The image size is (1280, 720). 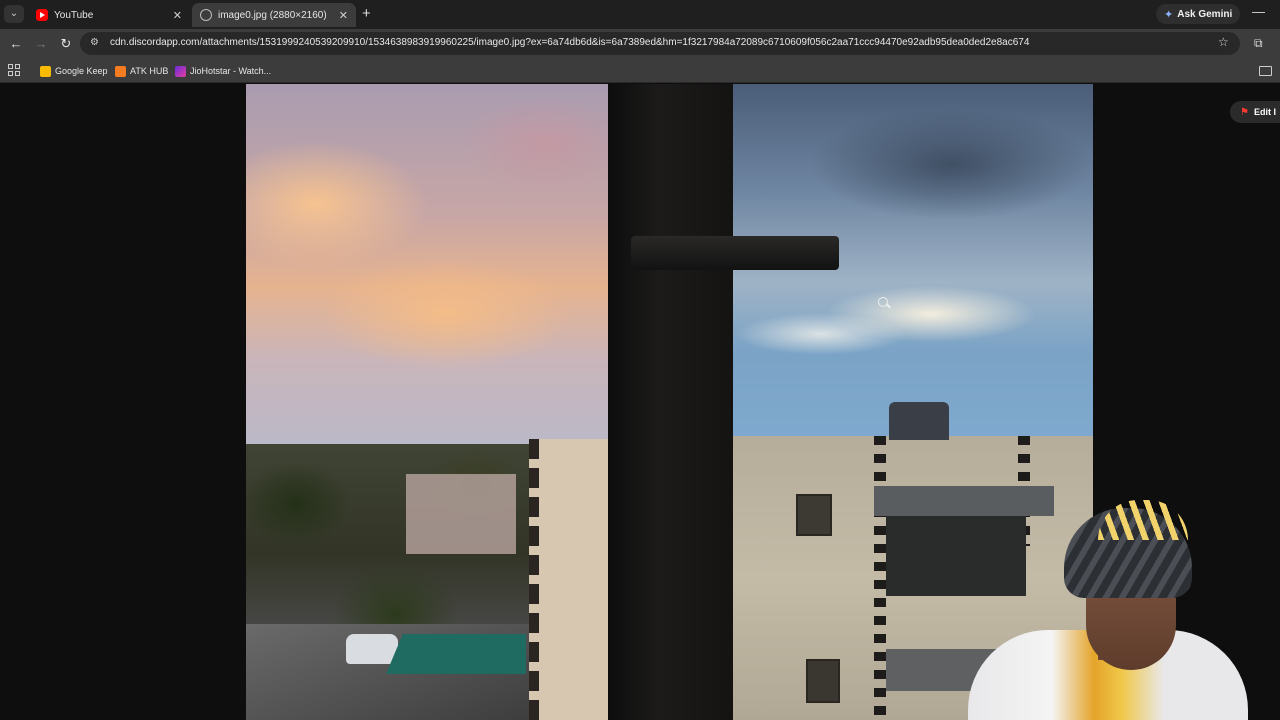 I want to click on water-tank, so click(x=919, y=421).